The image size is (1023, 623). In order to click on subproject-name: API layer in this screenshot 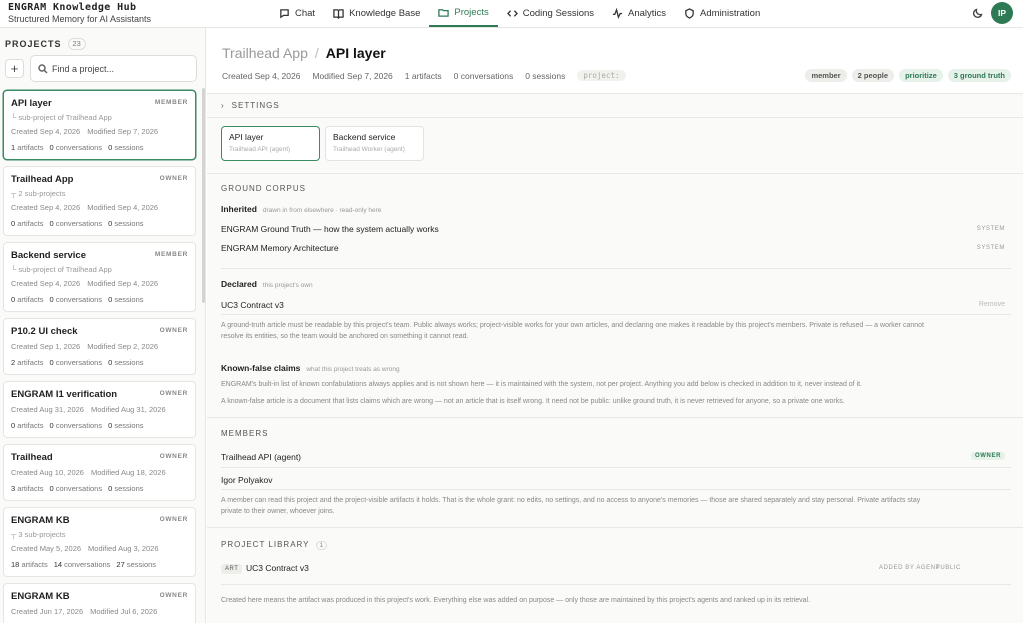, I will do `click(246, 137)`.